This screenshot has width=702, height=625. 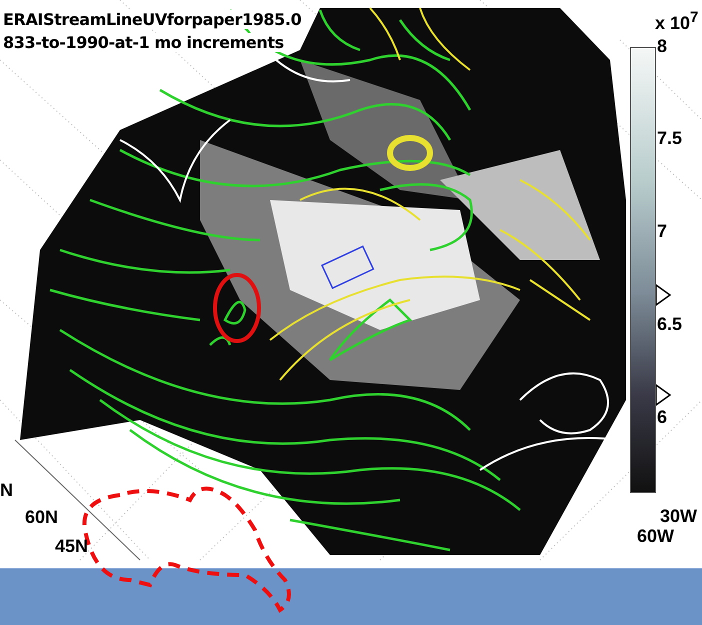 What do you see at coordinates (676, 20) in the screenshot?
I see `colorbar-multiplier: x 10$^{7}$` at bounding box center [676, 20].